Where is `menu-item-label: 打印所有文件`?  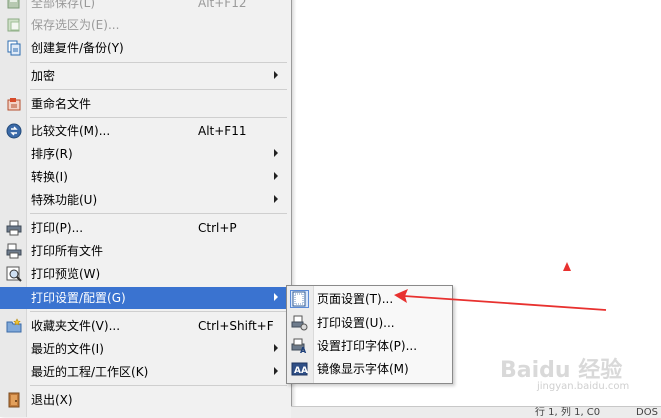
menu-item-label: 打印所有文件 is located at coordinates (67, 251).